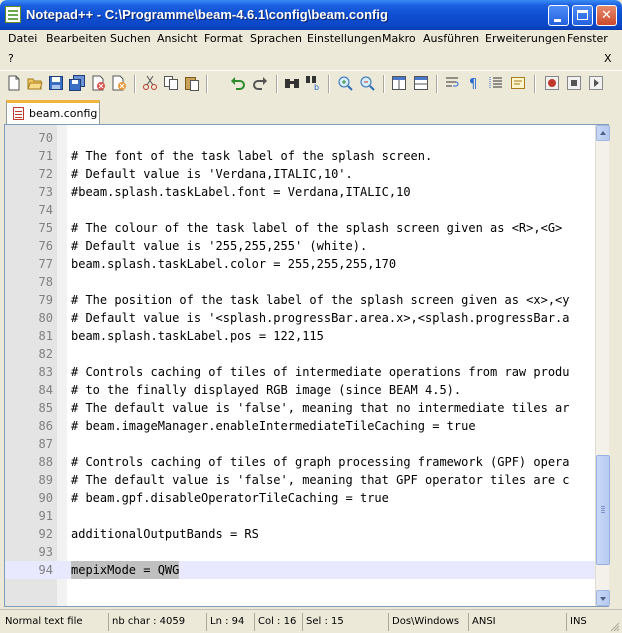  I want to click on notepad-app-icon, so click(13, 14).